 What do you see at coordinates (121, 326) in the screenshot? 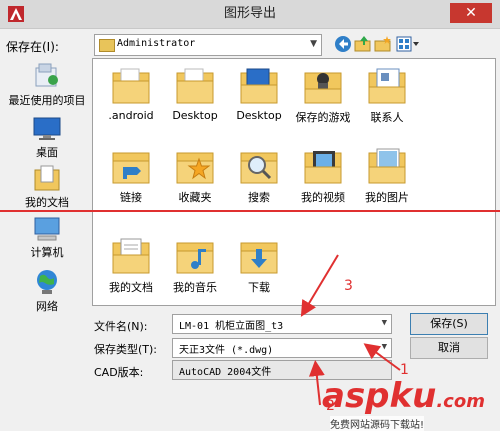
I see `filename-label: 文件名(N):` at bounding box center [121, 326].